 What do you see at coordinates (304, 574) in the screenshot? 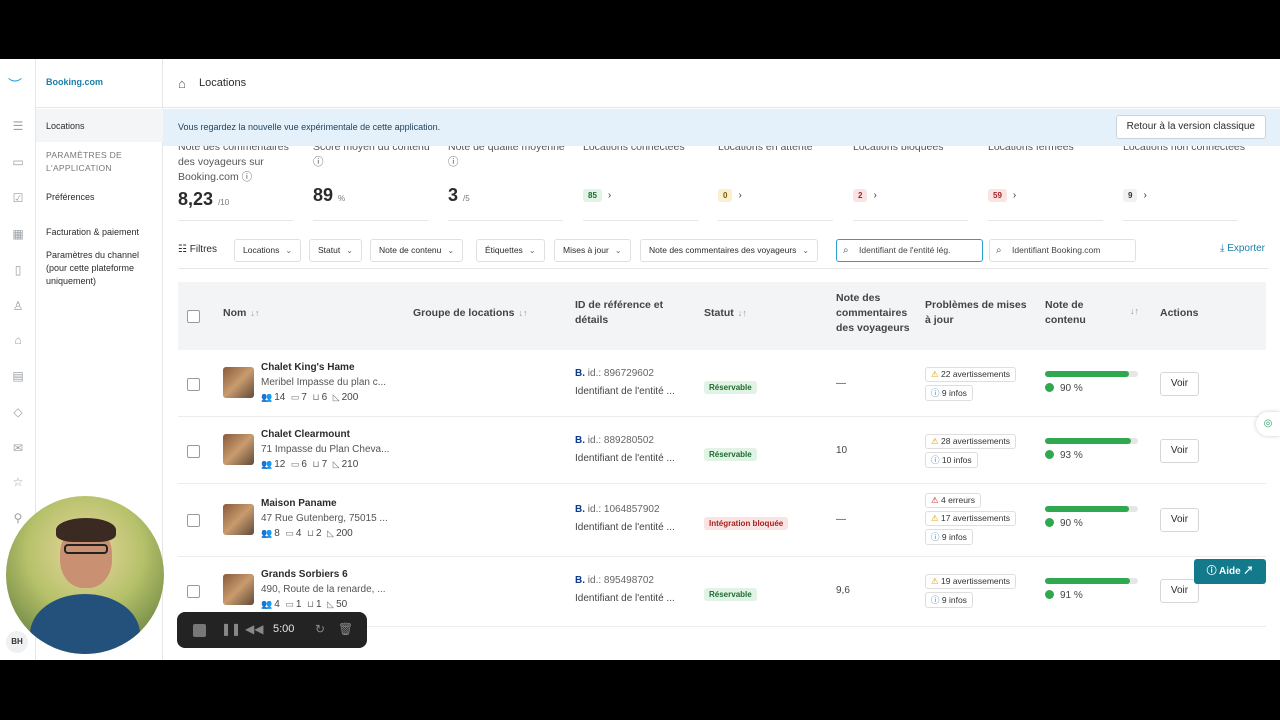
I see `property-name: Grands Sorbiers 6` at bounding box center [304, 574].